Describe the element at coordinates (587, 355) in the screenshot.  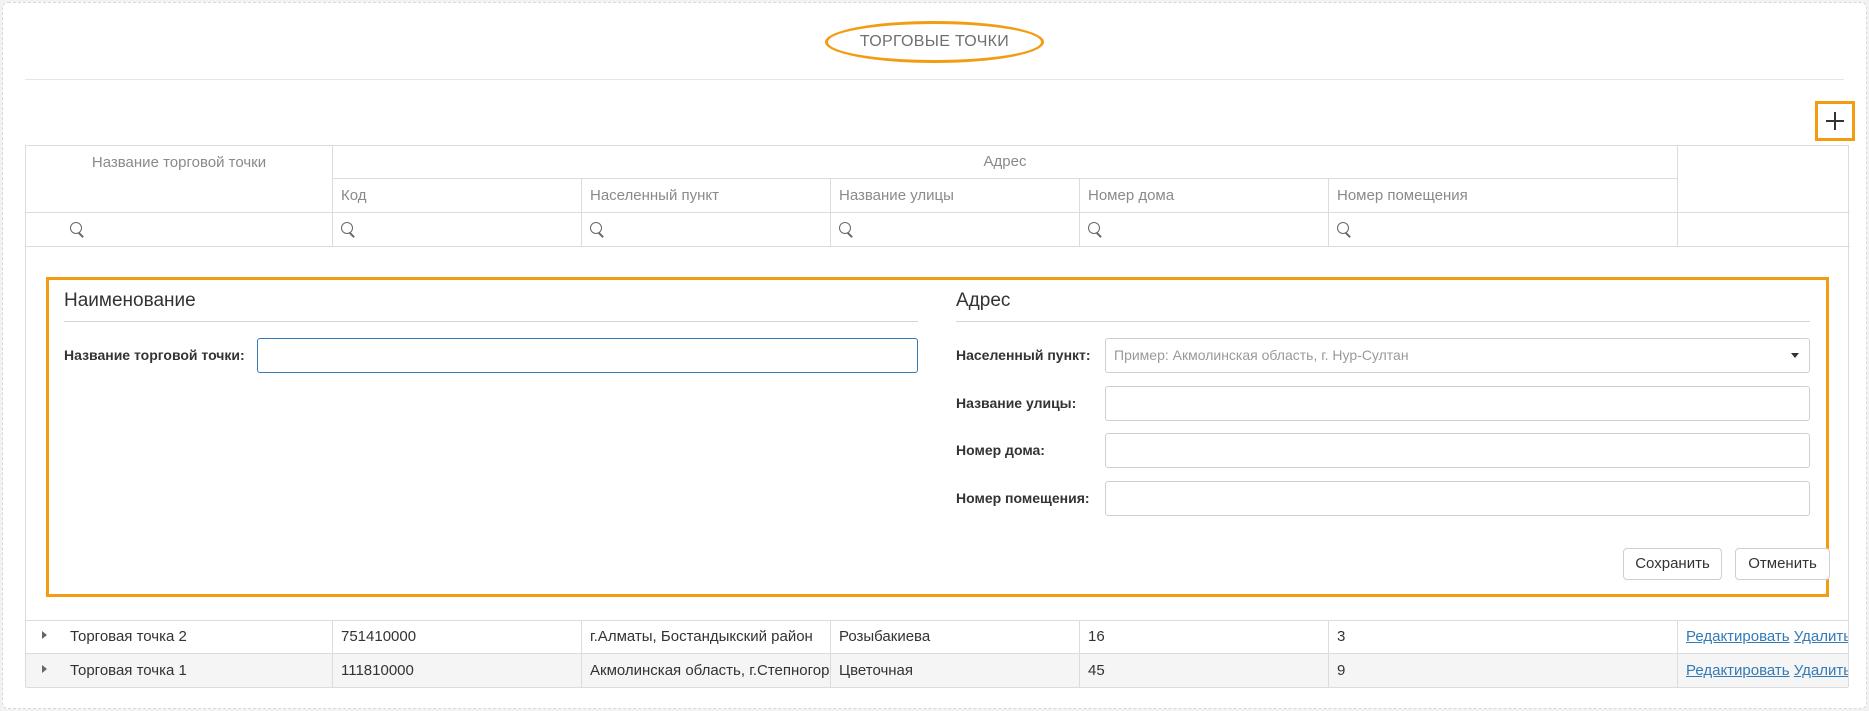
I see `name-input` at that location.